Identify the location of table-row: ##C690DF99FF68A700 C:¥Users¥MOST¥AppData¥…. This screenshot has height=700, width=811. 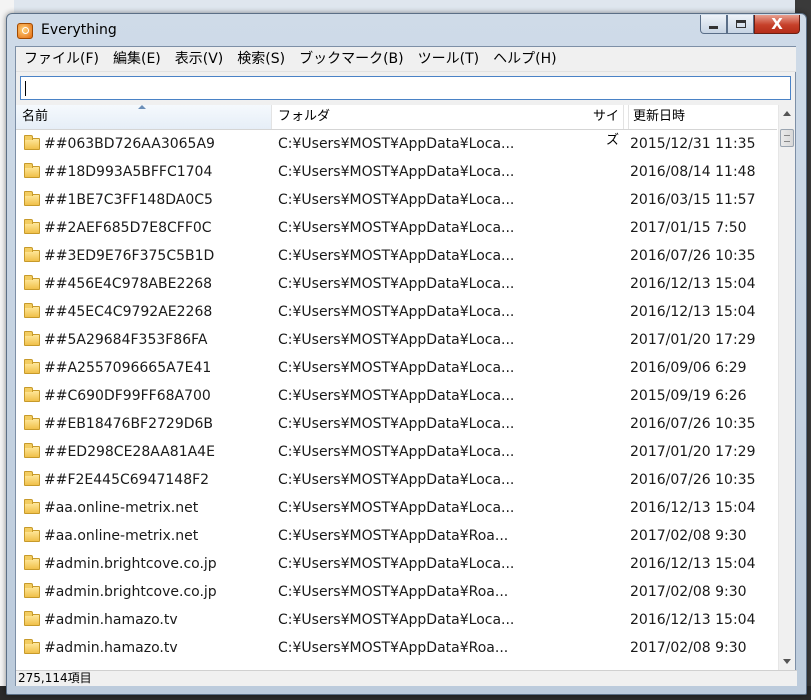
(396, 396).